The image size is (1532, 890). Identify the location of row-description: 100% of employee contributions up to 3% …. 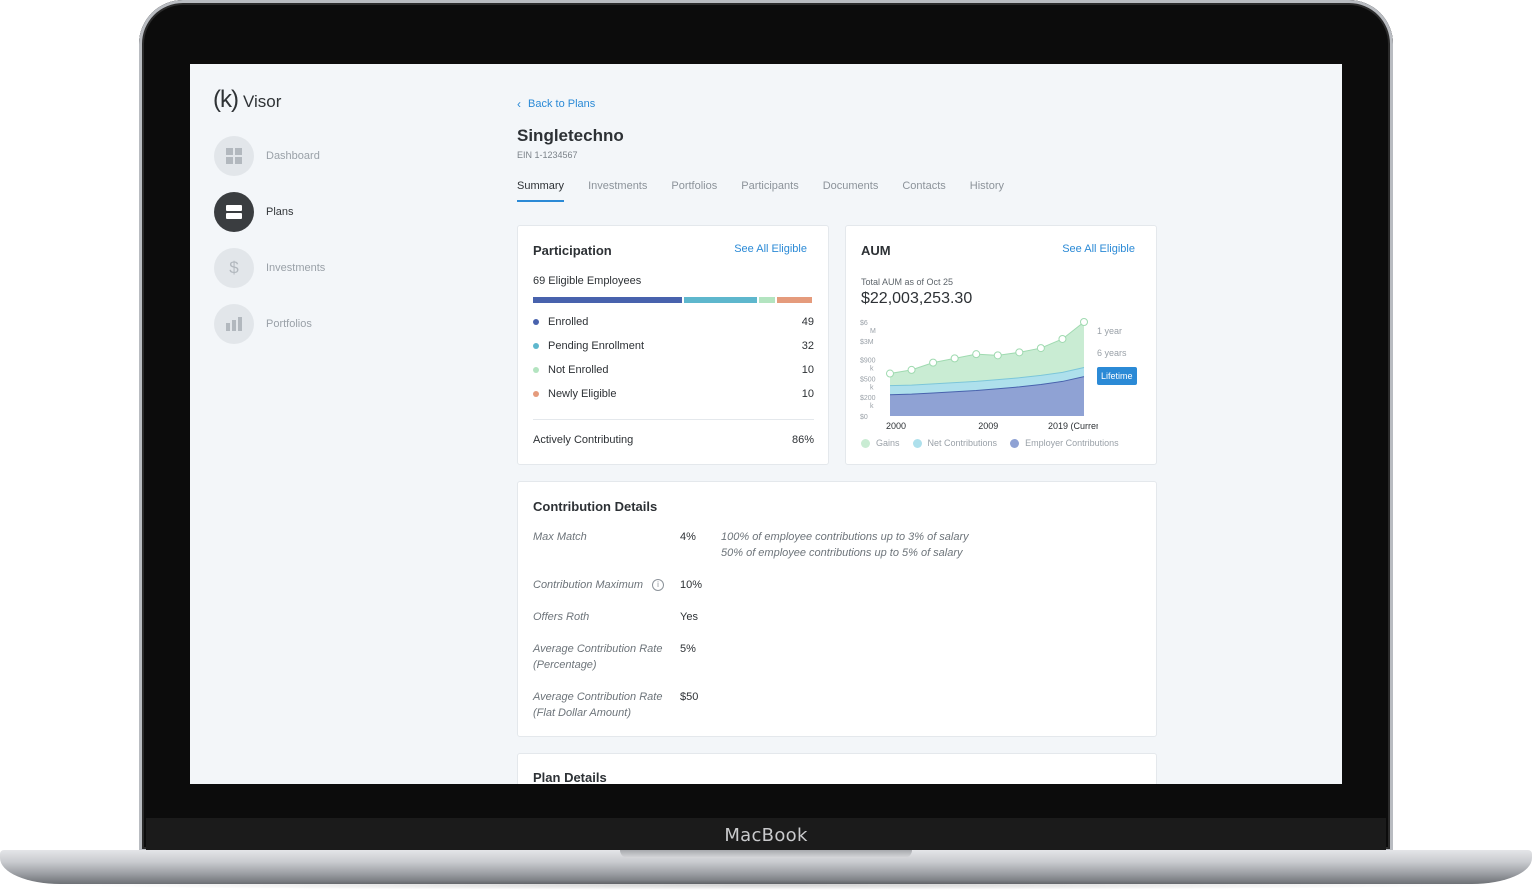
(845, 545).